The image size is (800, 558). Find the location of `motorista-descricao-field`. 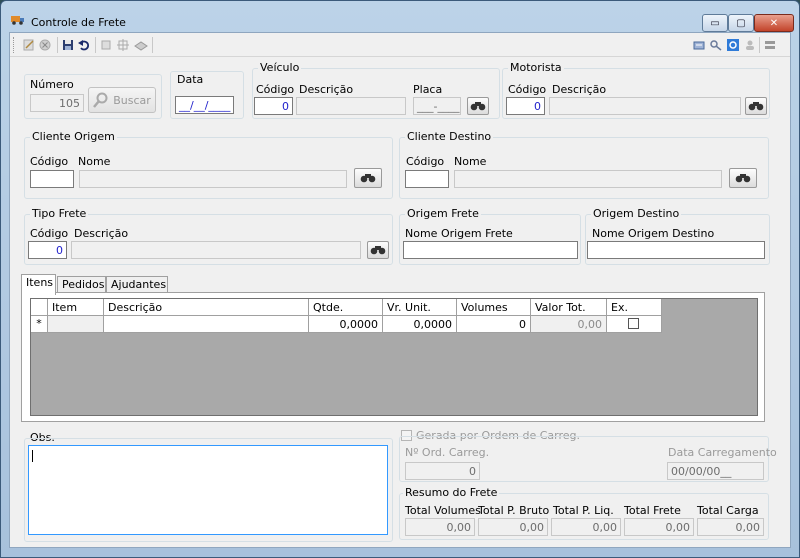

motorista-descricao-field is located at coordinates (645, 106).